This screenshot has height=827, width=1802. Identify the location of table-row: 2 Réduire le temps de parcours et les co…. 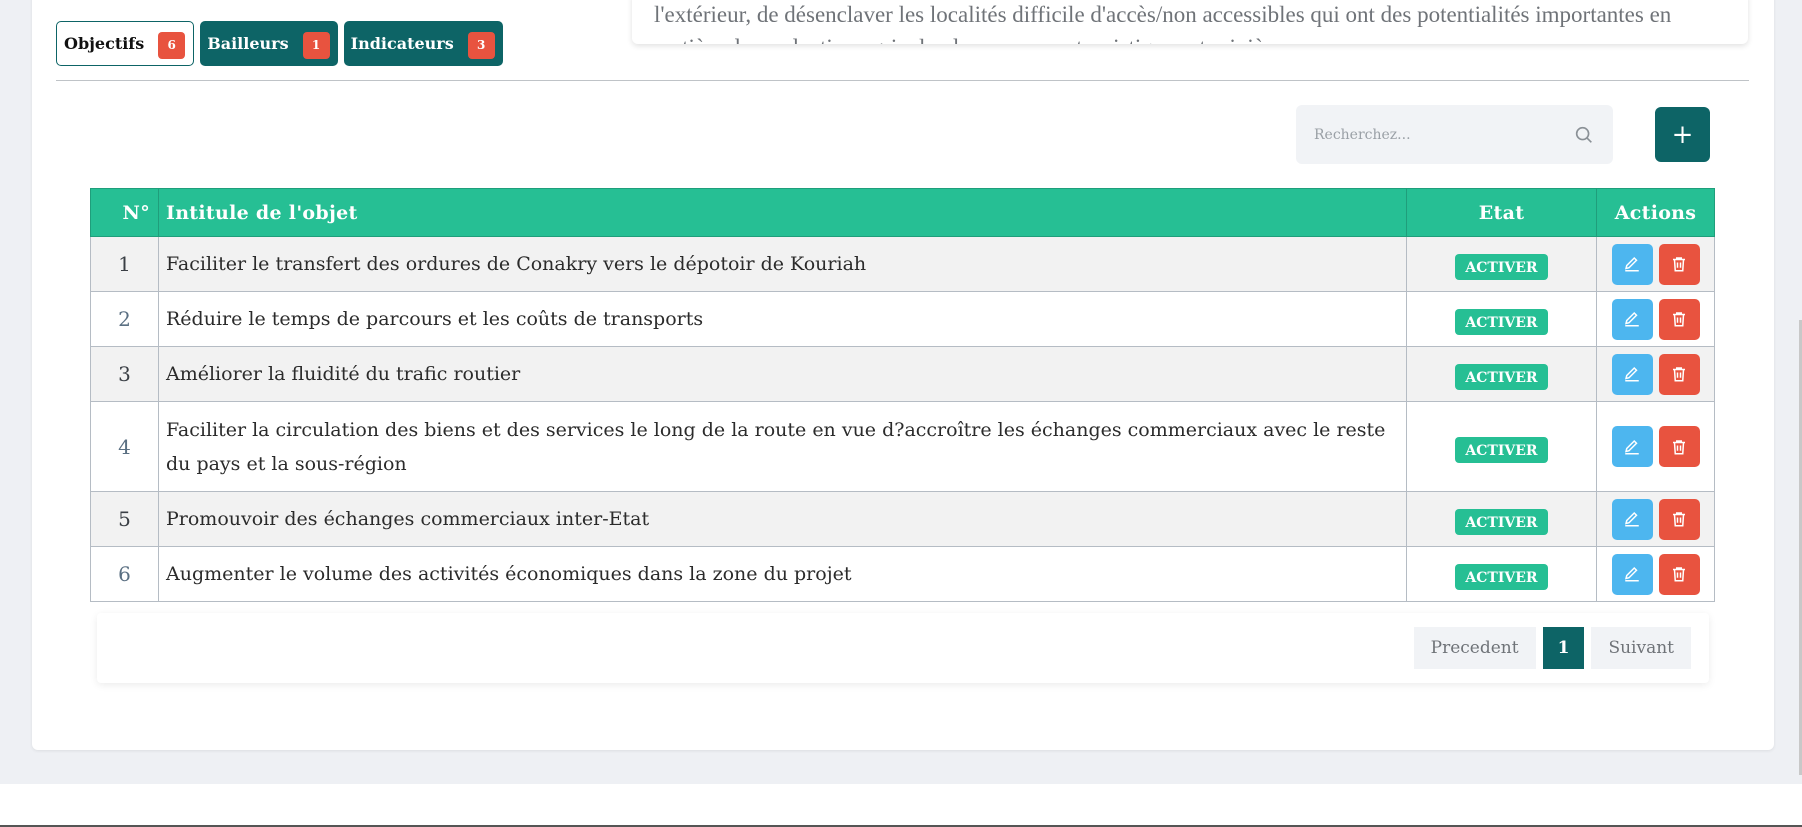
(902, 319).